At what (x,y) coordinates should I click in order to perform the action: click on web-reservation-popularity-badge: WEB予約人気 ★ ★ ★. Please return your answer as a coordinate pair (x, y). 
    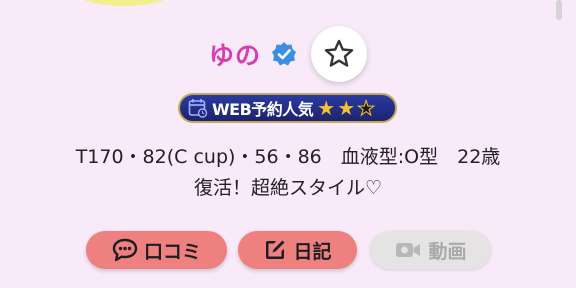
    Looking at the image, I should click on (287, 108).